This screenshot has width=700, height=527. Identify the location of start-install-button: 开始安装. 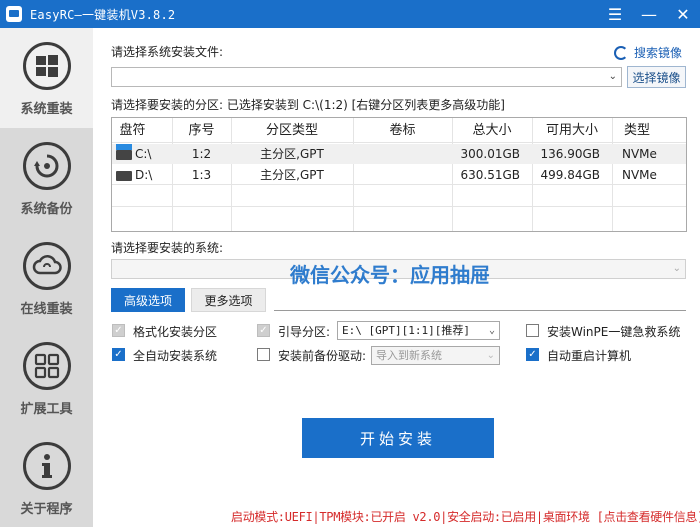
(398, 438).